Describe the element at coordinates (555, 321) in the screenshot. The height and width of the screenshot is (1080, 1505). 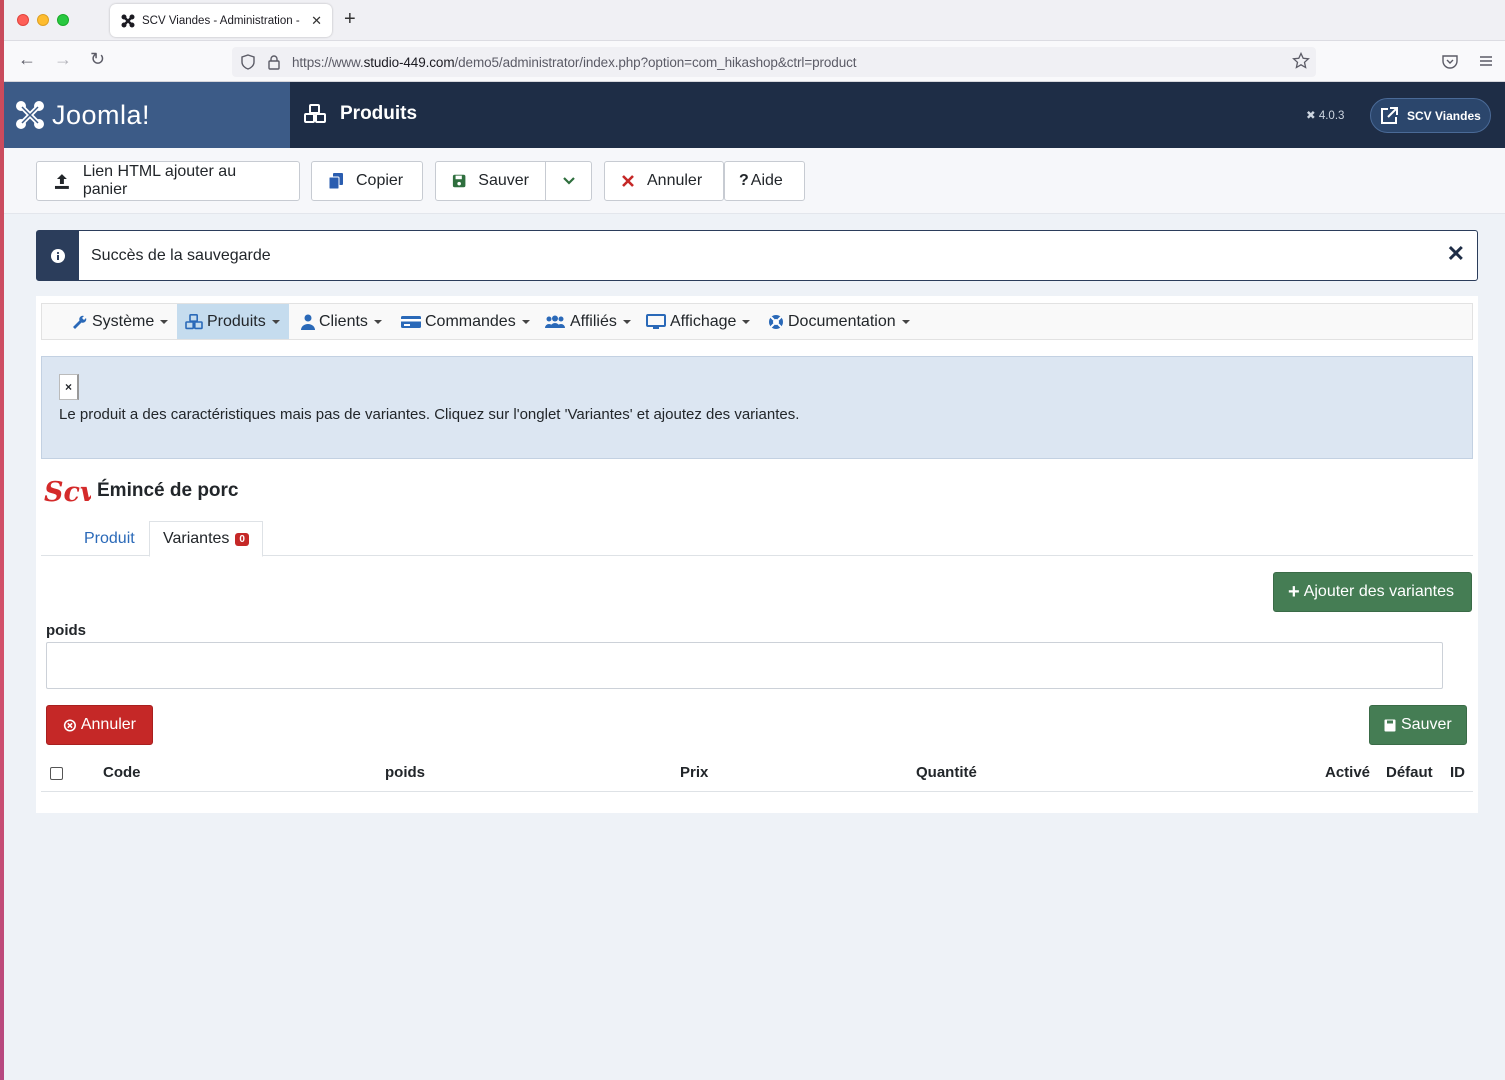
I see `users-cog-icon` at that location.